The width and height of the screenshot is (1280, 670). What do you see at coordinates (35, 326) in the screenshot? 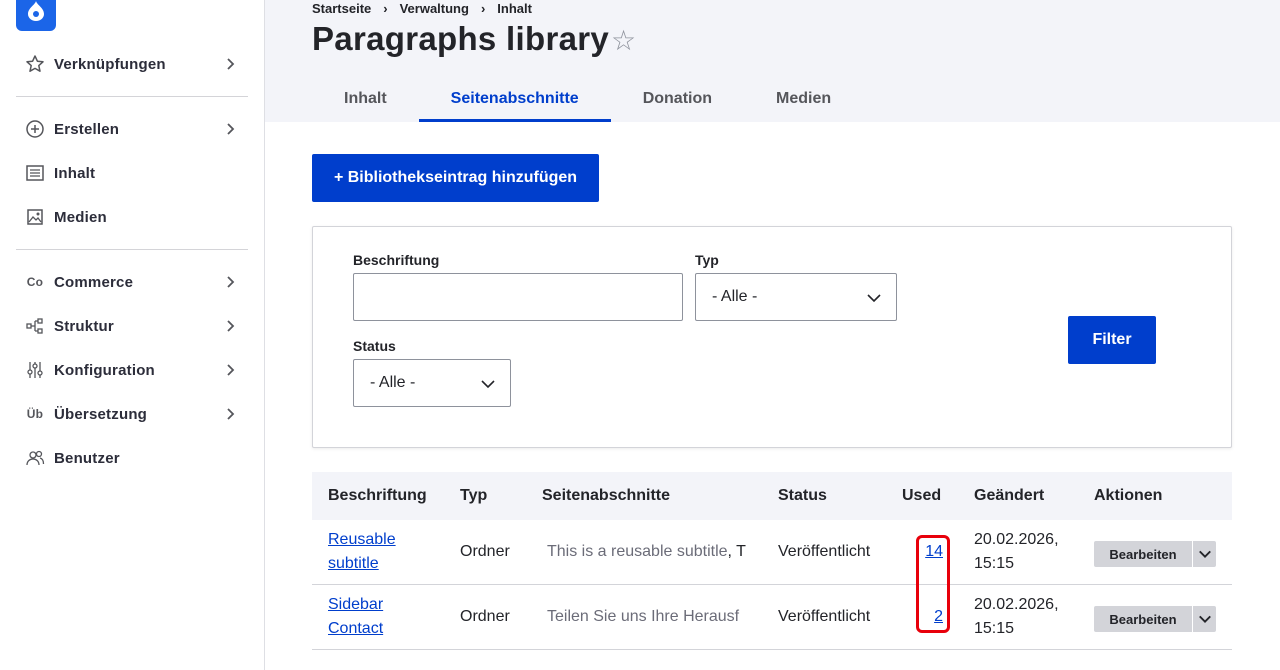
I see `structure-icon` at bounding box center [35, 326].